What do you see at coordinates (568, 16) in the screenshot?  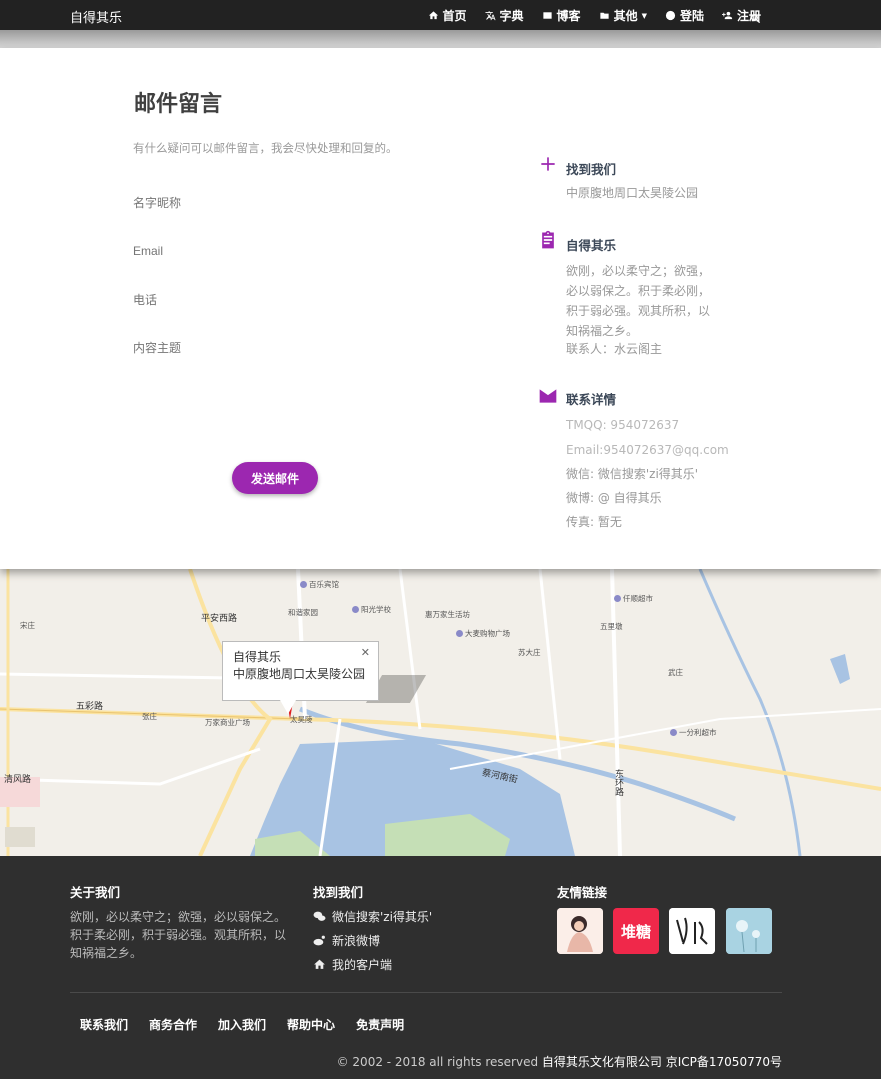 I see `nav-blog-label: 博客` at bounding box center [568, 16].